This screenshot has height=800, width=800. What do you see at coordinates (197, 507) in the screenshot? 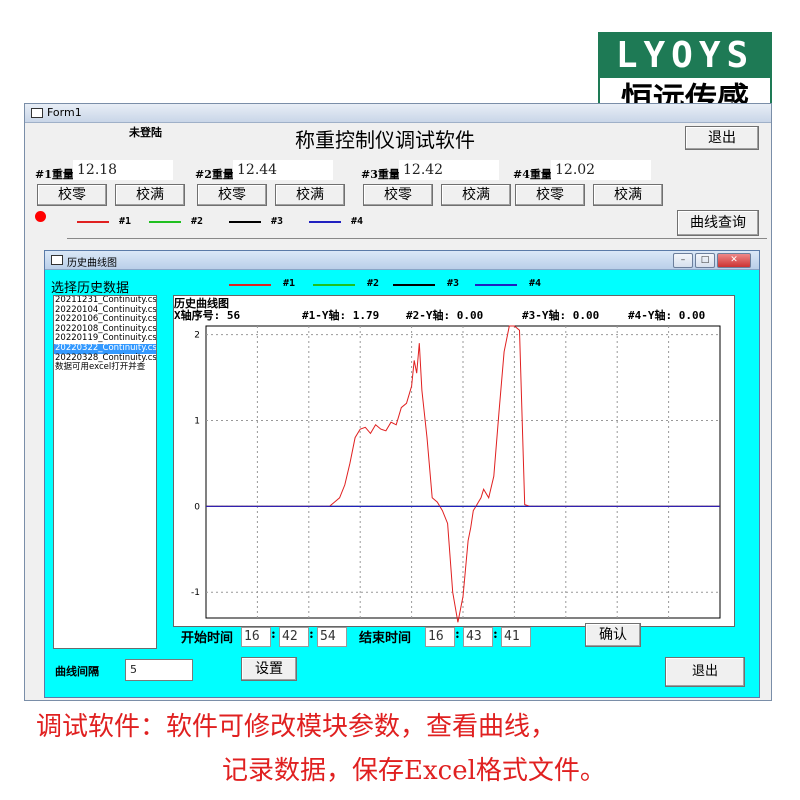
I see `y-tick-label: 0` at bounding box center [197, 507].